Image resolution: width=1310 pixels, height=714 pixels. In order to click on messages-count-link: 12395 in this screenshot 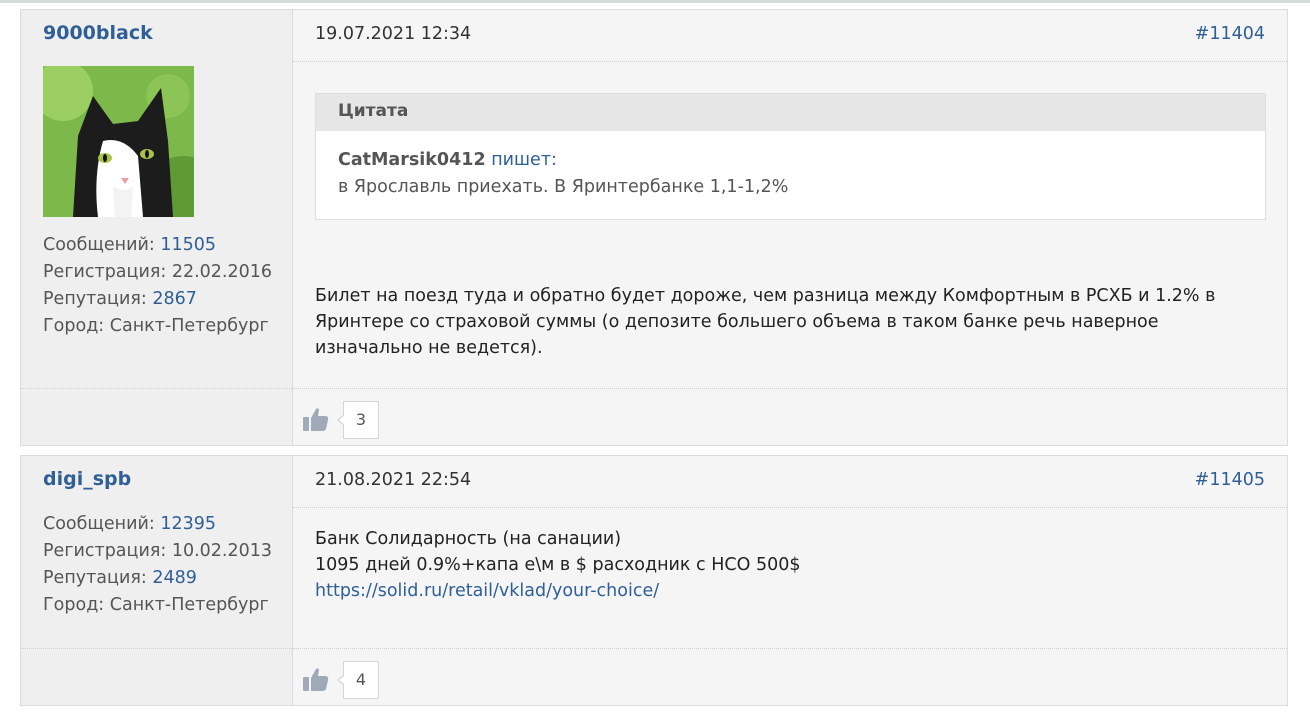, I will do `click(188, 524)`.